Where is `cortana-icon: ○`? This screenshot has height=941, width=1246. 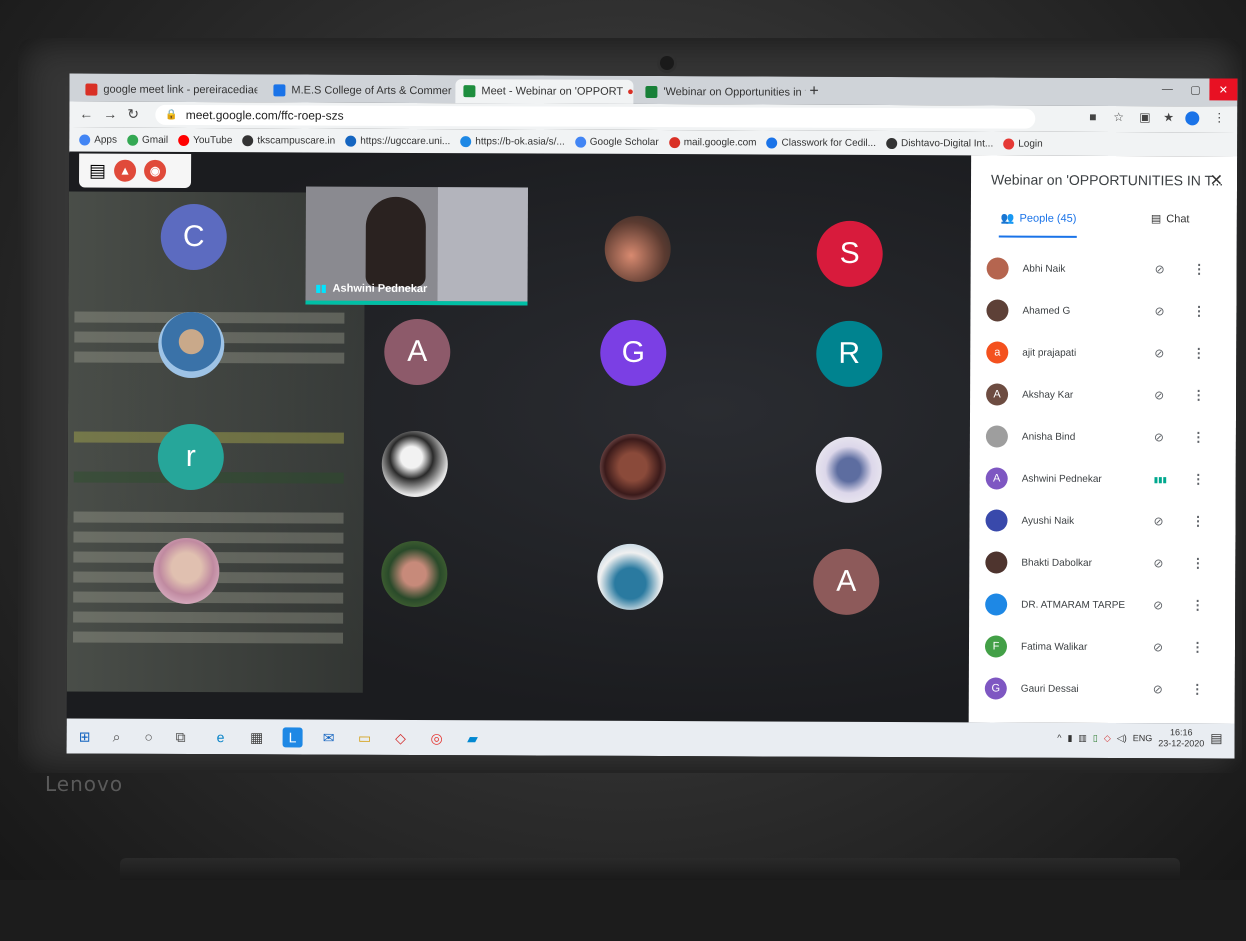
cortana-icon: ○ is located at coordinates (149, 737).